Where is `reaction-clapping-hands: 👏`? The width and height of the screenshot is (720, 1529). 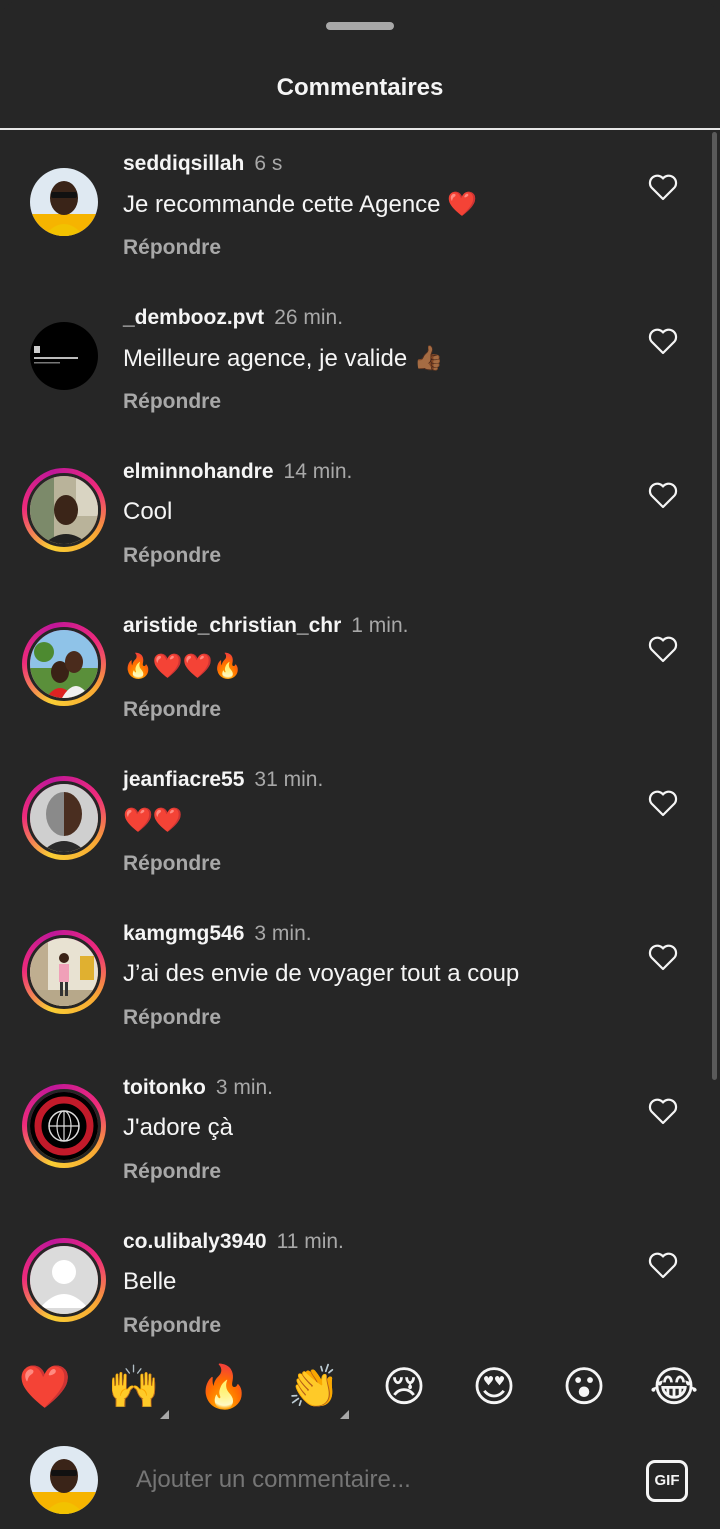 reaction-clapping-hands: 👏 is located at coordinates (314, 1387).